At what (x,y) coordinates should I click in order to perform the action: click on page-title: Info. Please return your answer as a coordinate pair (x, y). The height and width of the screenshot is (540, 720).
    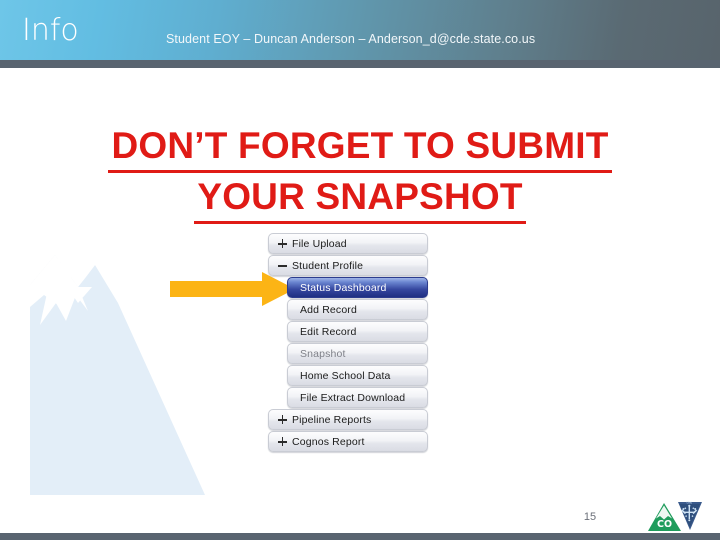
    Looking at the image, I should click on (50, 30).